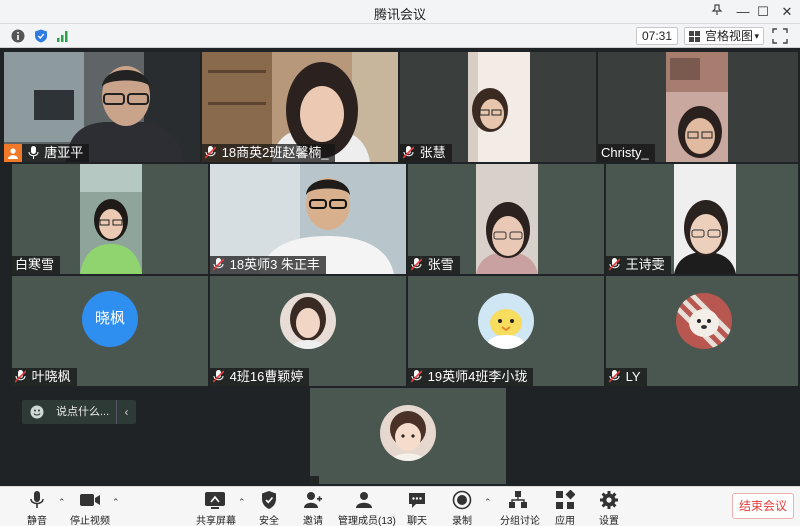 The width and height of the screenshot is (800, 526). Describe the element at coordinates (367, 521) in the screenshot. I see `members-label: 管理成员(13)` at that location.